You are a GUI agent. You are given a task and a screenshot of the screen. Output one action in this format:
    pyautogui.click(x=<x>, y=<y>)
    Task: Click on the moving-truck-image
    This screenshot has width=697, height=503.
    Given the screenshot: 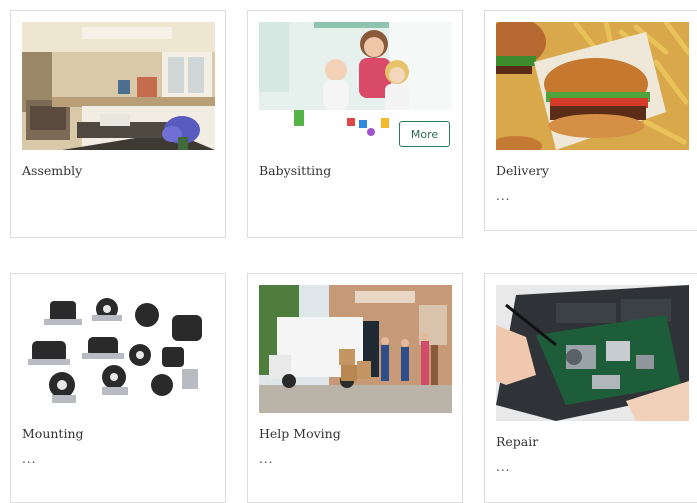 What is the action you would take?
    pyautogui.click(x=355, y=349)
    